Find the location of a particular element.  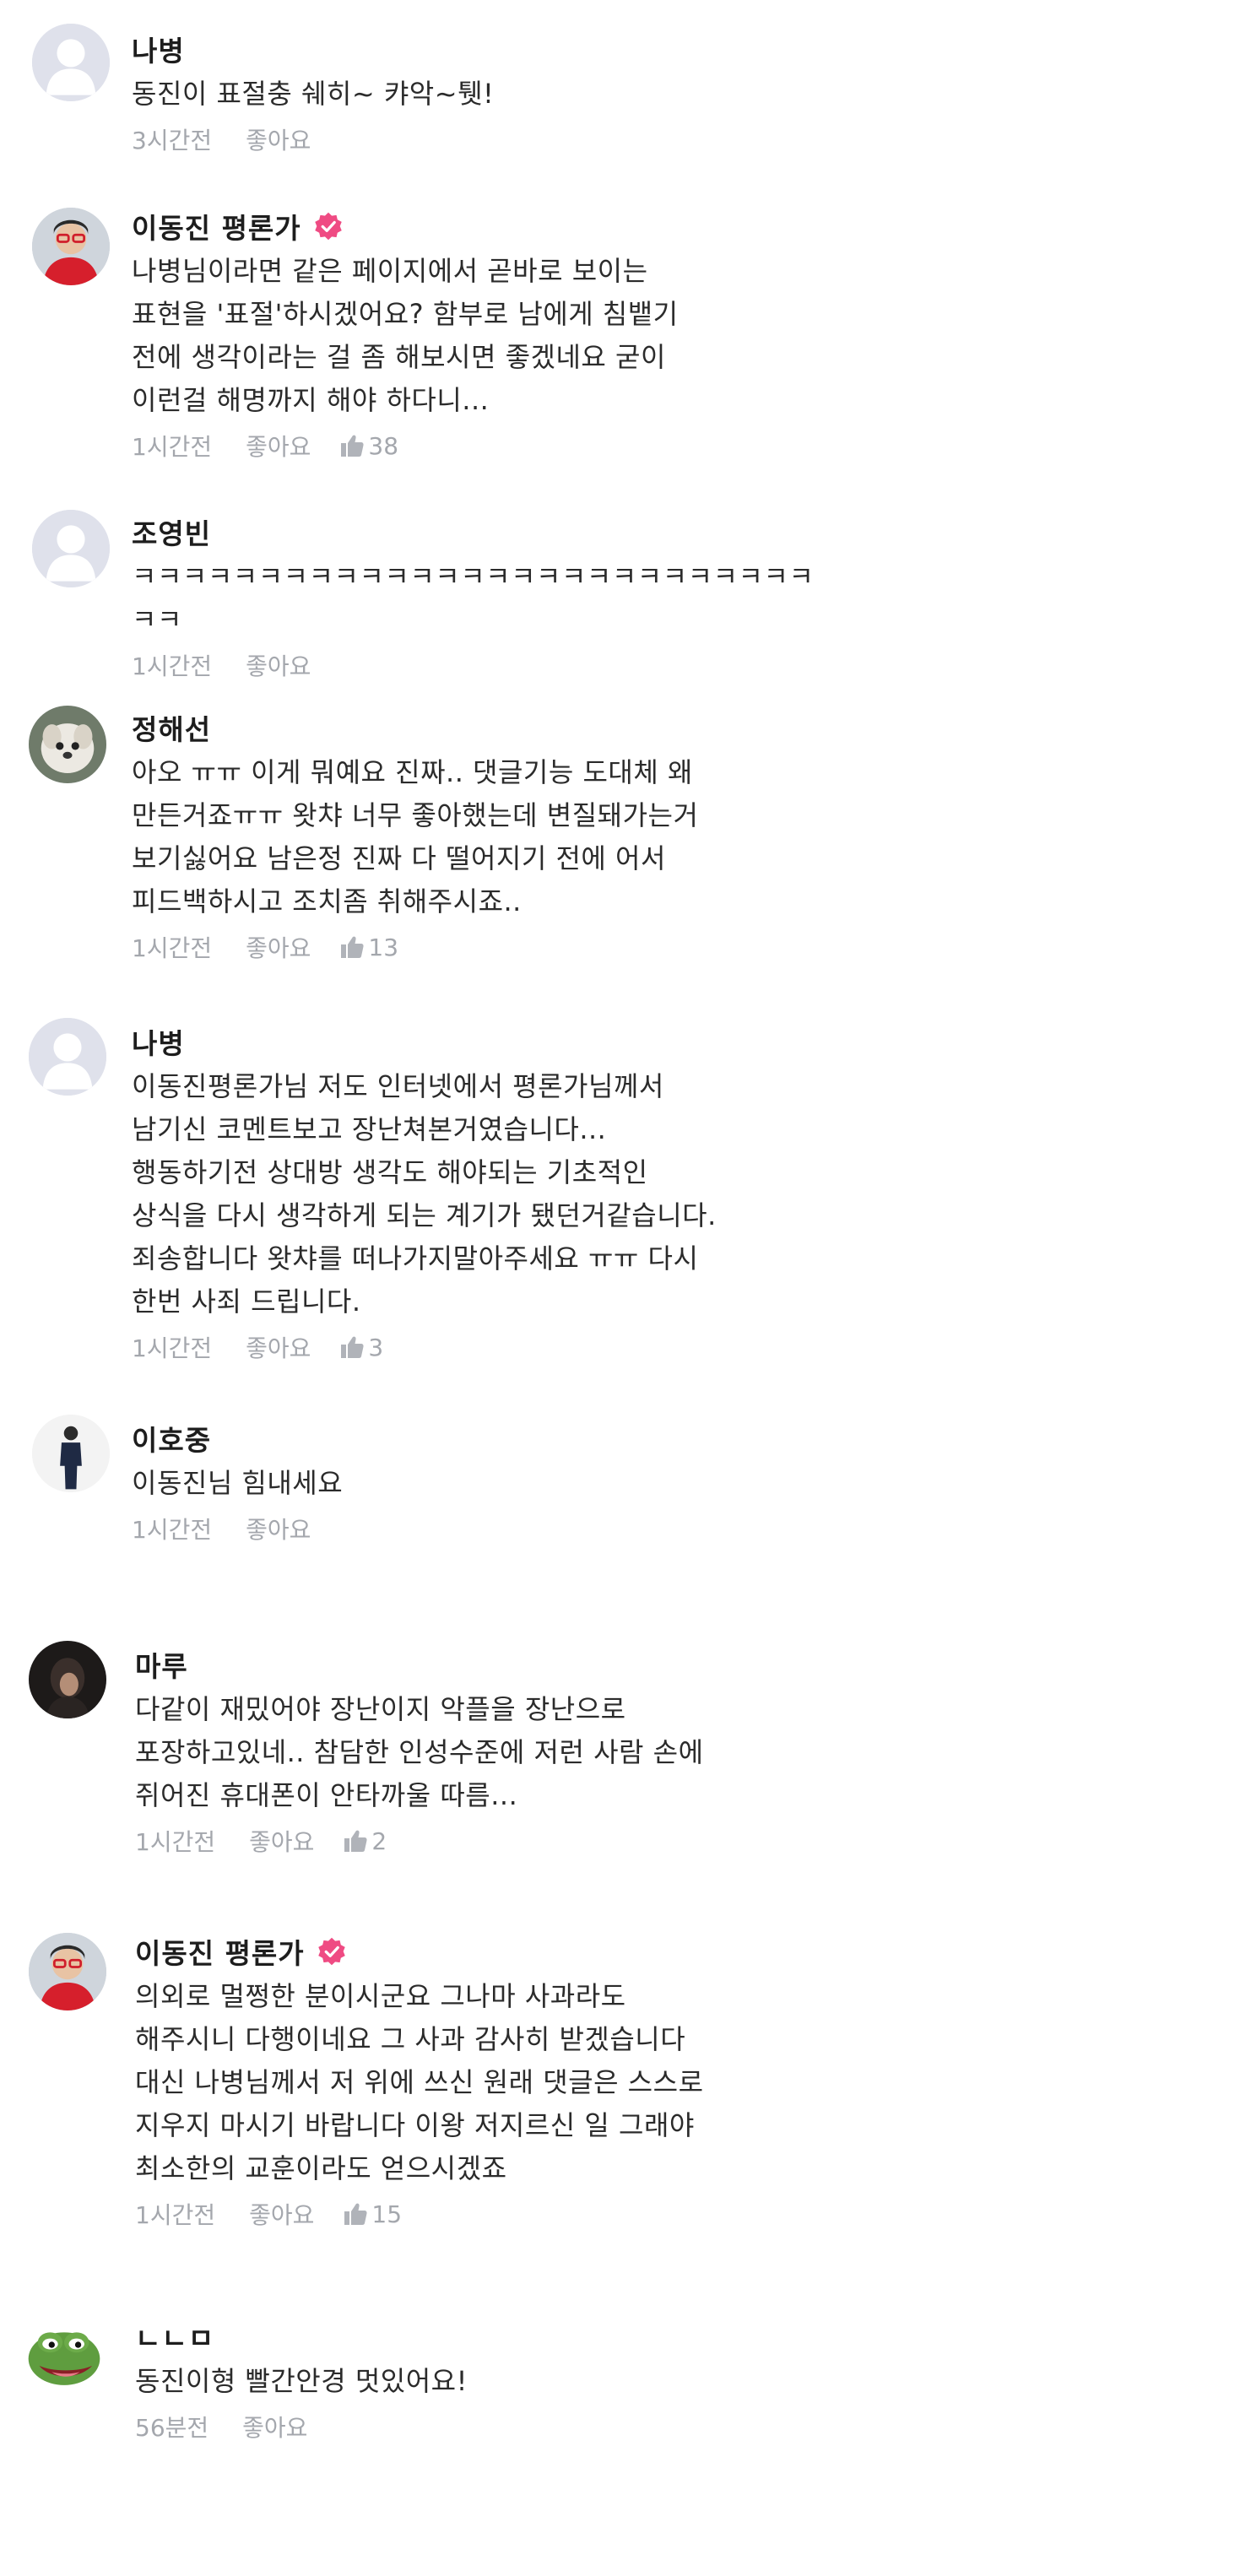

author-name: 이호중 is located at coordinates (171, 1438).